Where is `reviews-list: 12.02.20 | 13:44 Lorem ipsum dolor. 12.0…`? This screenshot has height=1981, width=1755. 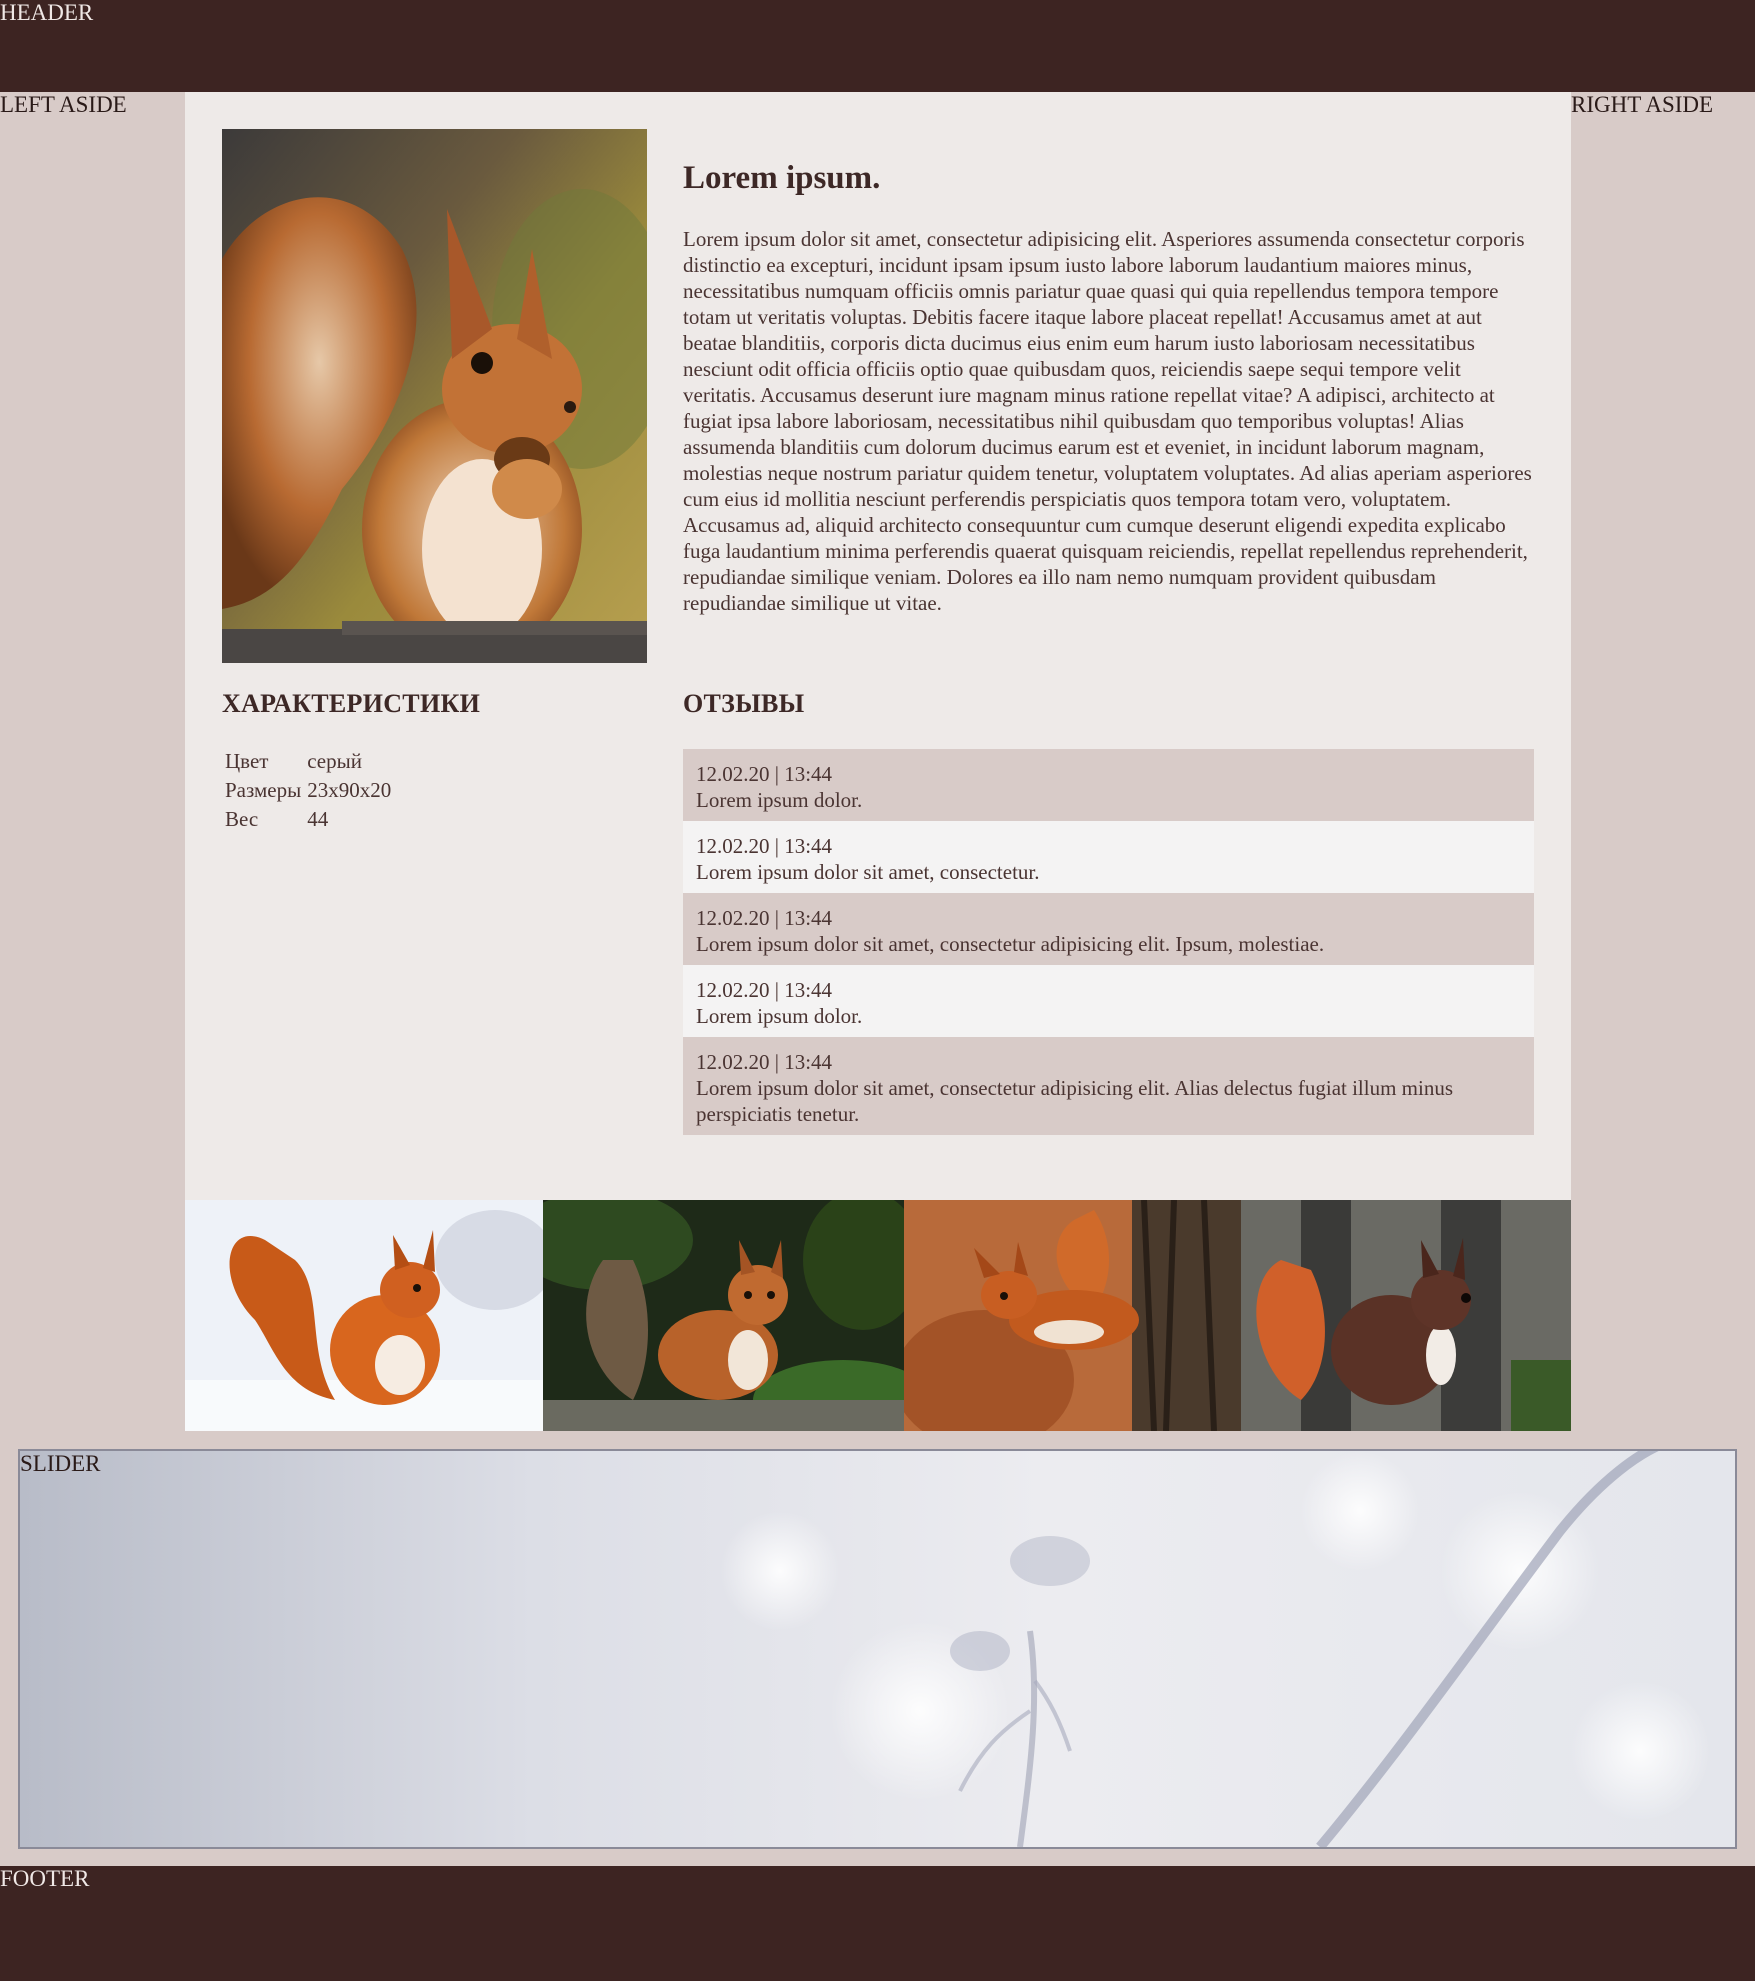
reviews-list: 12.02.20 | 13:44 Lorem ipsum dolor. 12.0… is located at coordinates (1108, 942).